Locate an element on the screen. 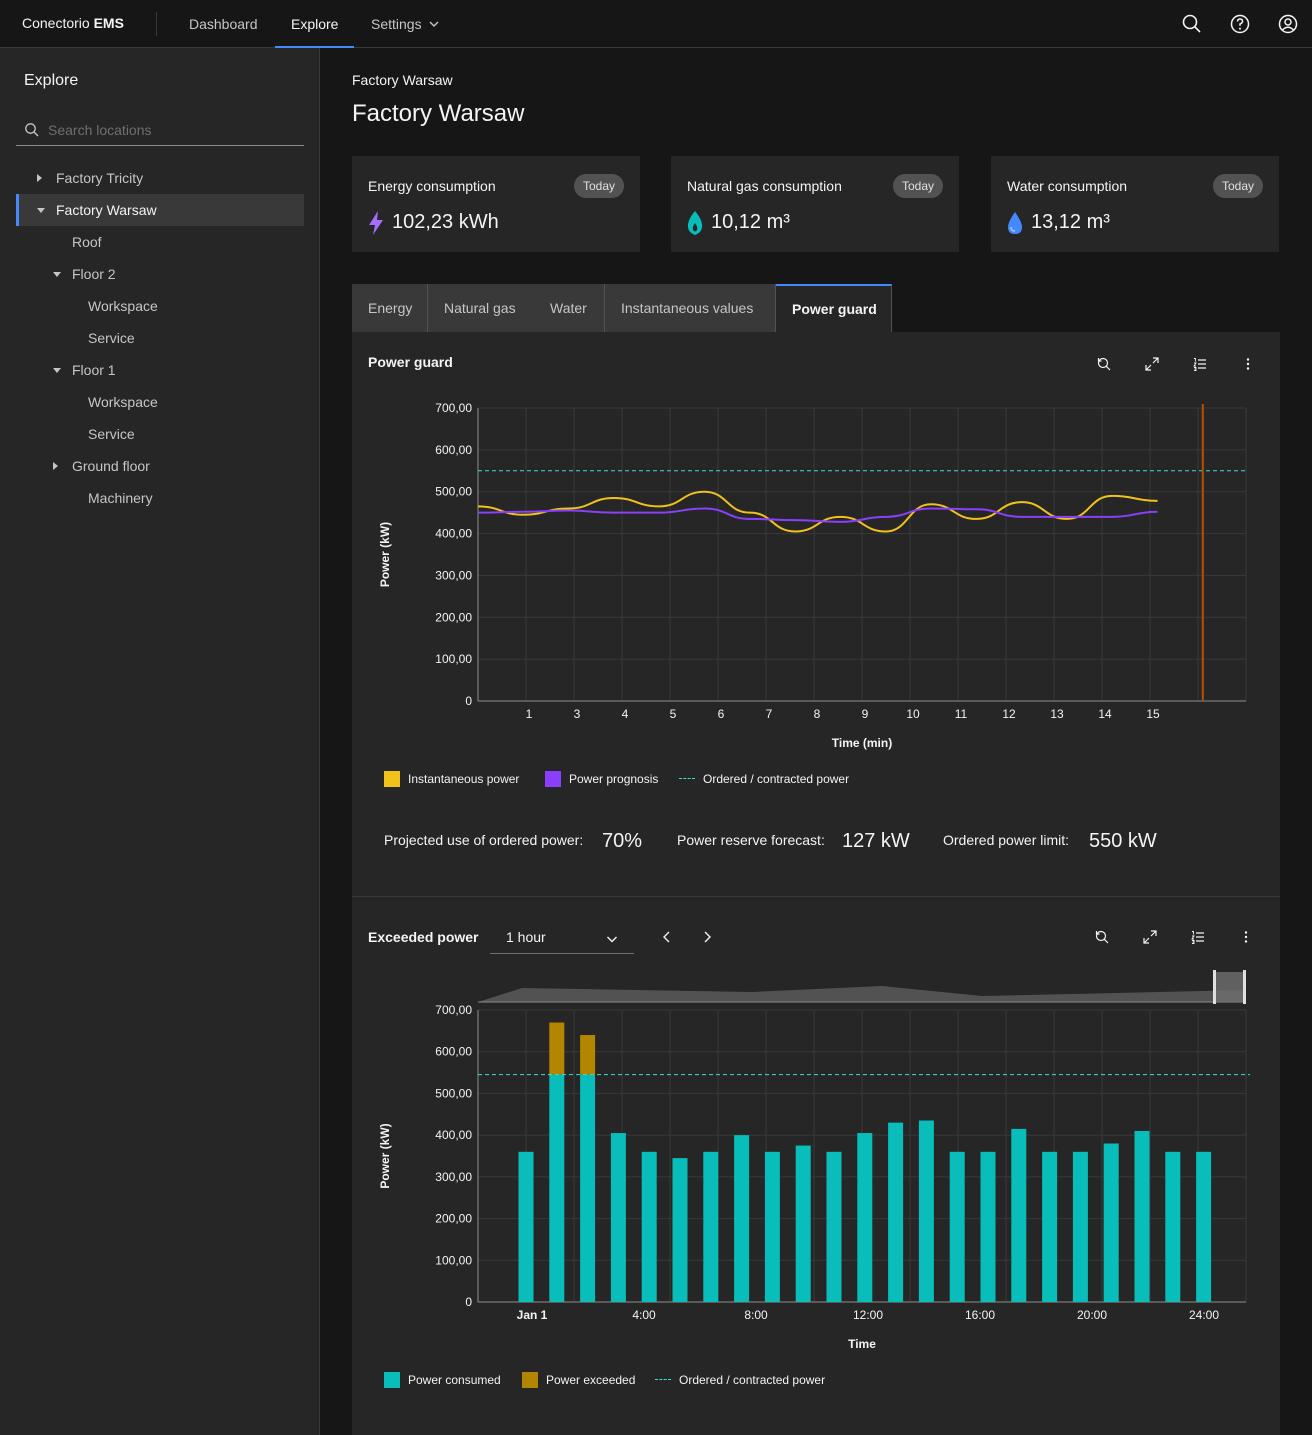 Image resolution: width=1312 pixels, height=1435 pixels. tree-item-label: Ground floor is located at coordinates (111, 466).